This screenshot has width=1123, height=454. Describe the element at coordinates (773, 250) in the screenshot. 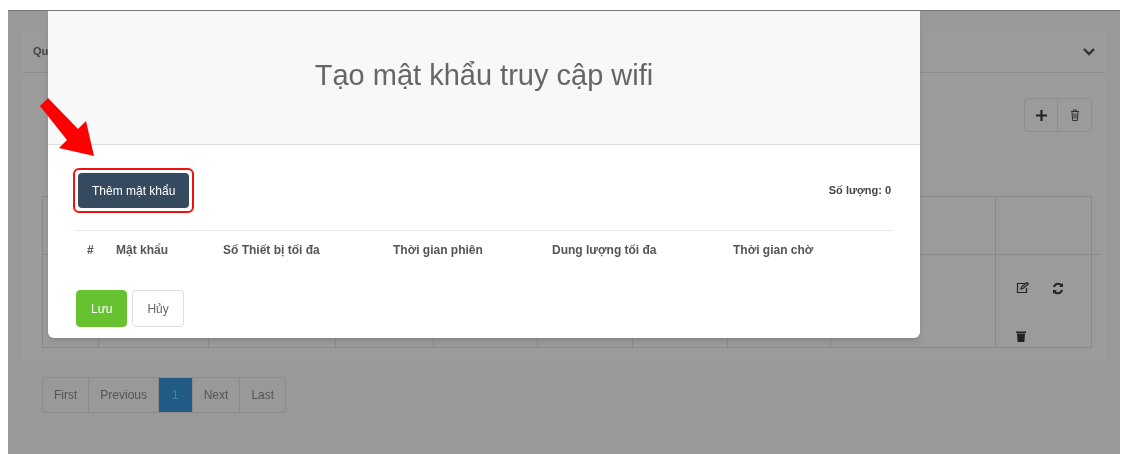

I see `column-header: Thời gian chờ` at that location.